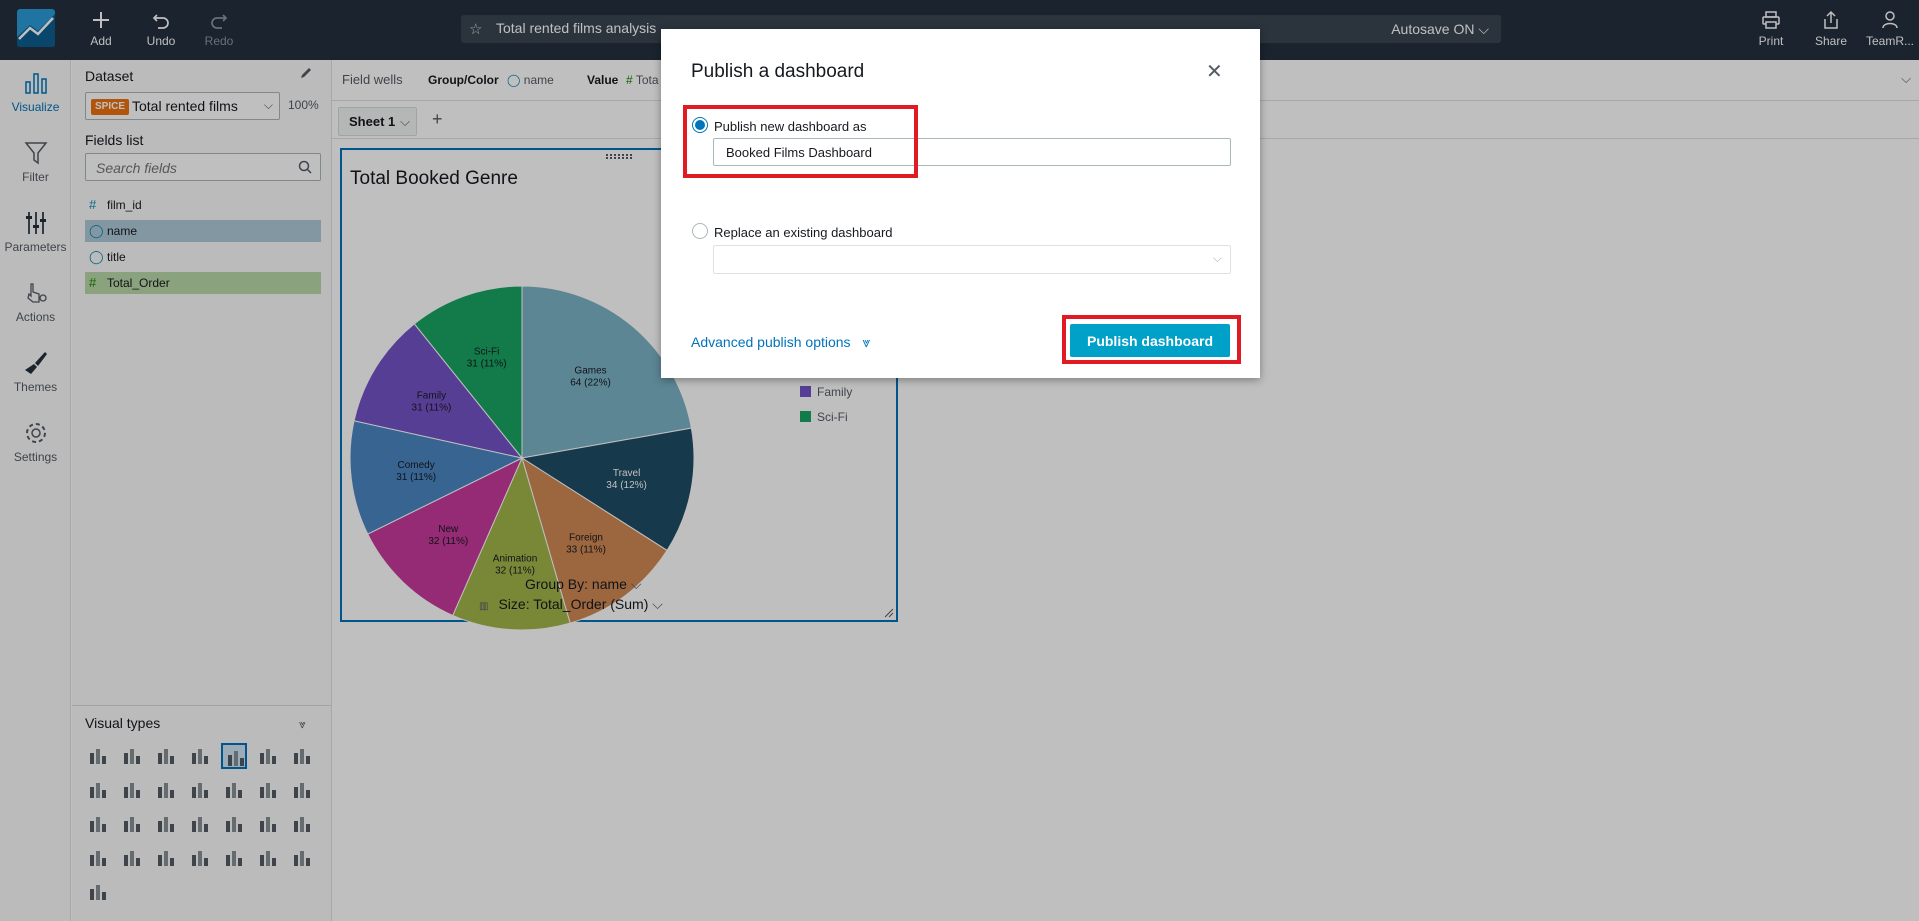 Image resolution: width=1919 pixels, height=921 pixels. What do you see at coordinates (1217, 258) in the screenshot?
I see `chevron-down-icon: ⌵` at bounding box center [1217, 258].